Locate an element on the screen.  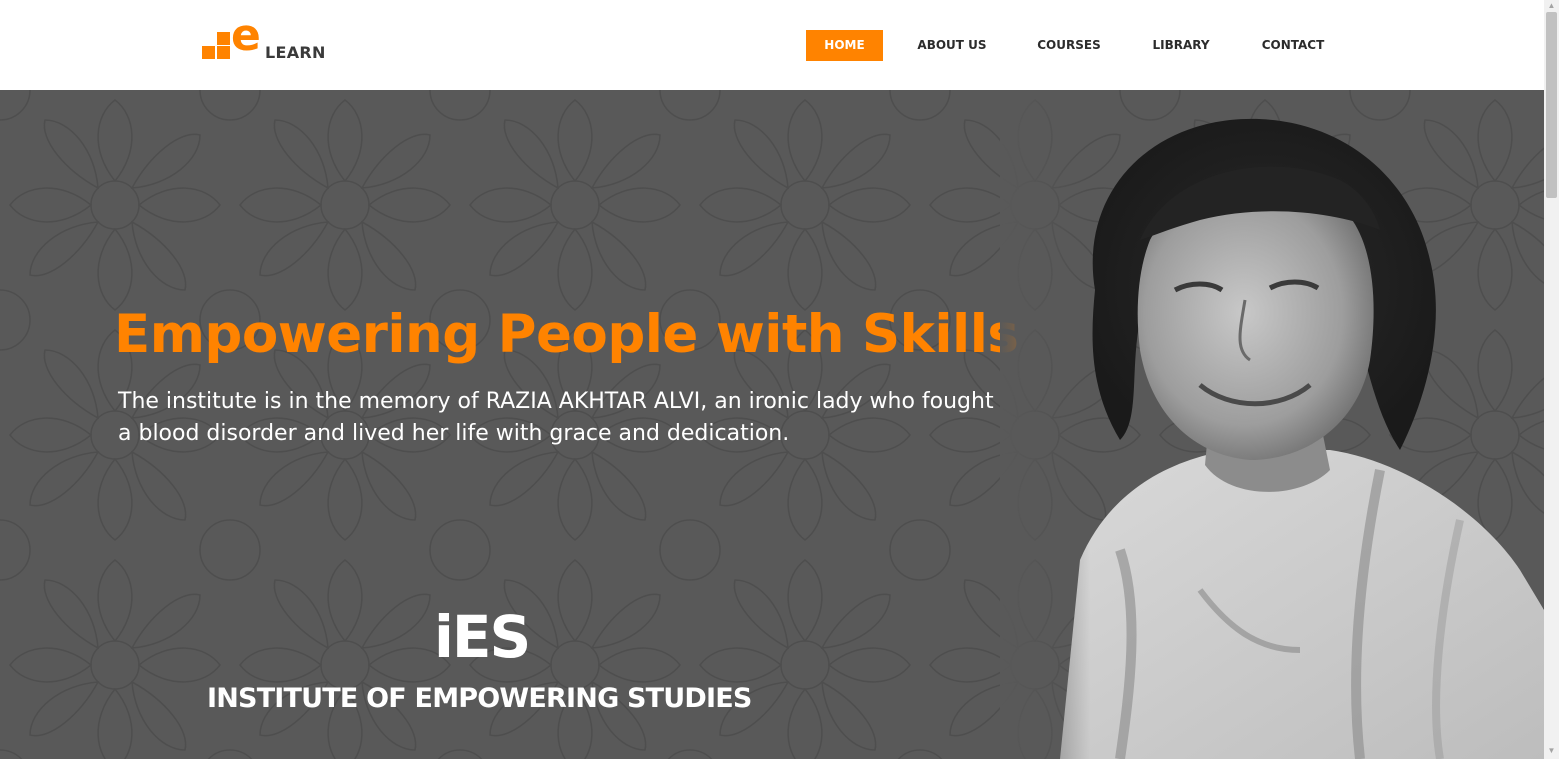
scroll-down-icon: ▼ is located at coordinates (1551, 751).